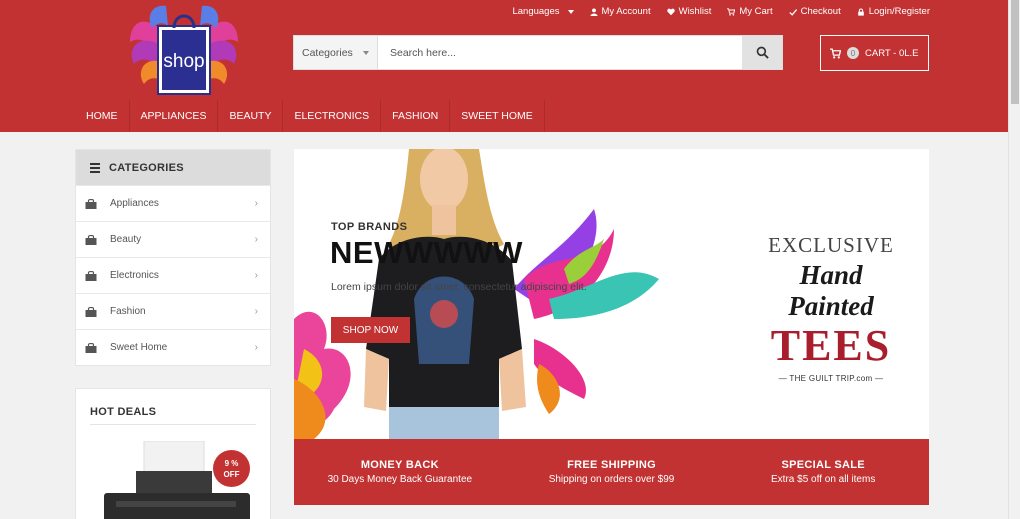  I want to click on languages-dropdown: Languages, so click(543, 11).